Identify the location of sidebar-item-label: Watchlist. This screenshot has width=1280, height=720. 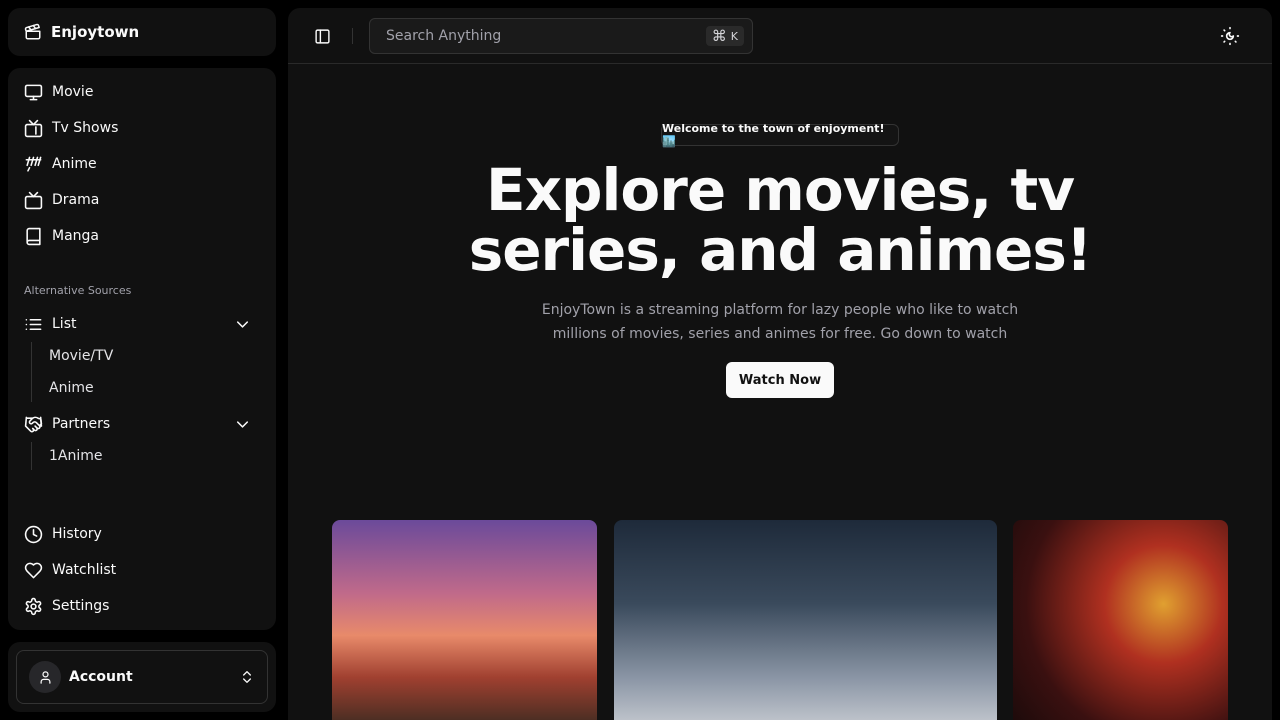
(84, 570).